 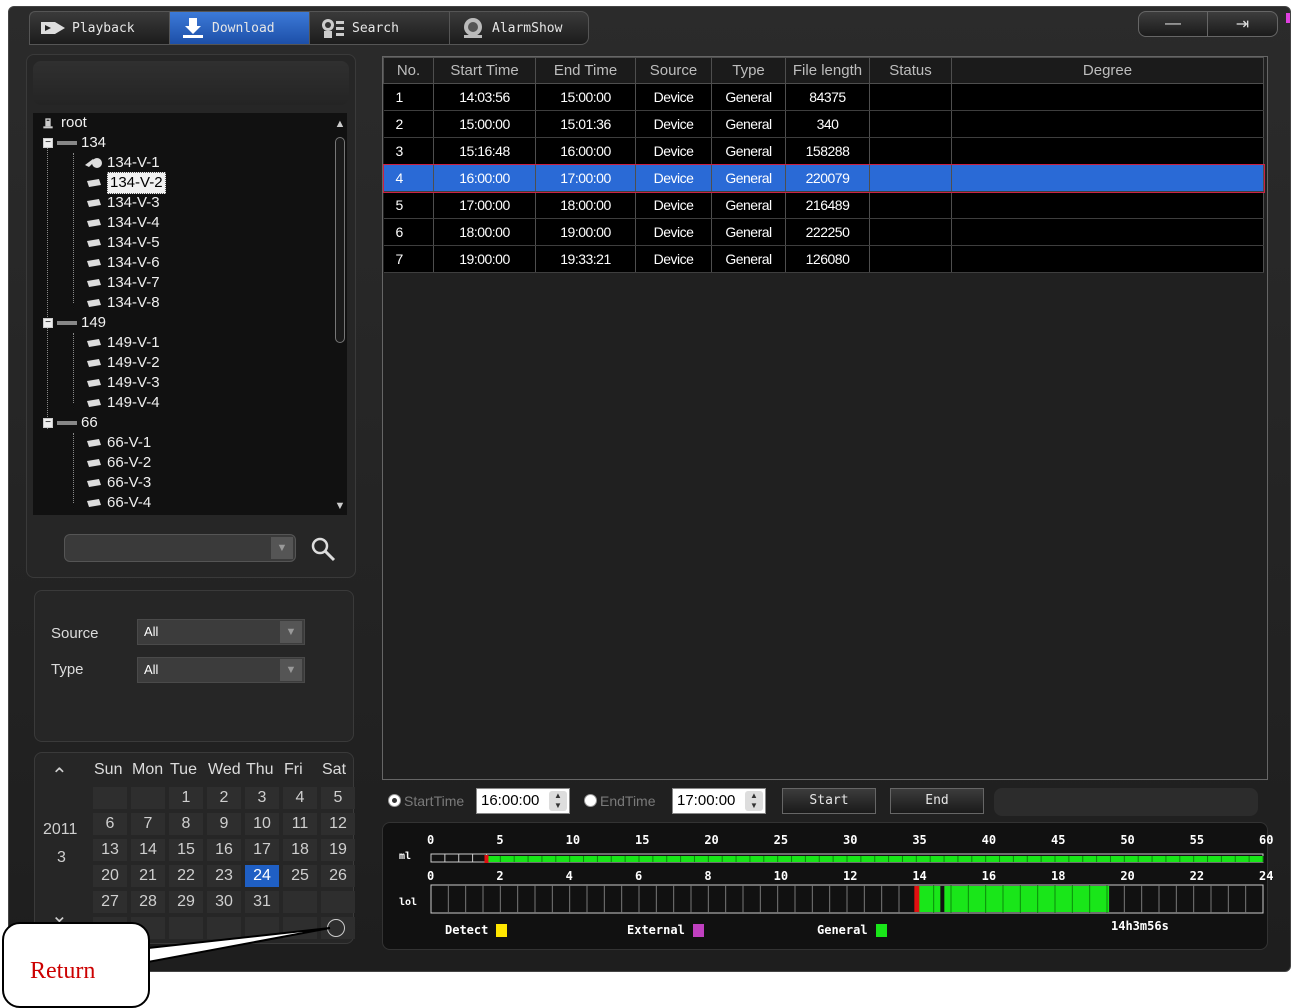 What do you see at coordinates (224, 798) in the screenshot?
I see `calendar-day: 2` at bounding box center [224, 798].